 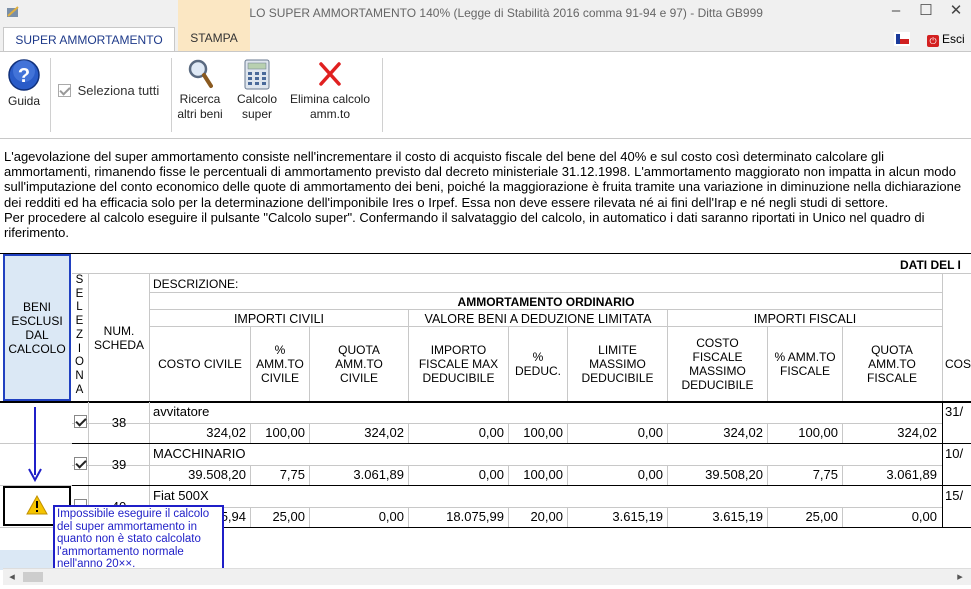 What do you see at coordinates (200, 99) in the screenshot?
I see `ricerca-label-1: Ricerca` at bounding box center [200, 99].